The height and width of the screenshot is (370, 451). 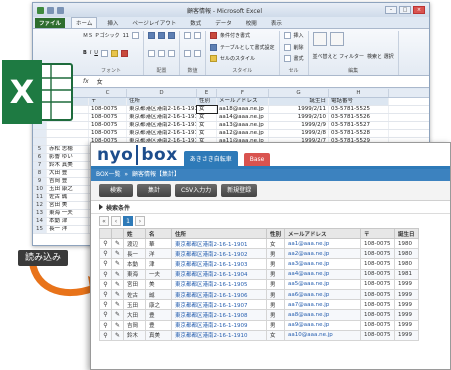 I want to click on sort-filter-button: 並べ替えと フィルター, so click(x=339, y=56).